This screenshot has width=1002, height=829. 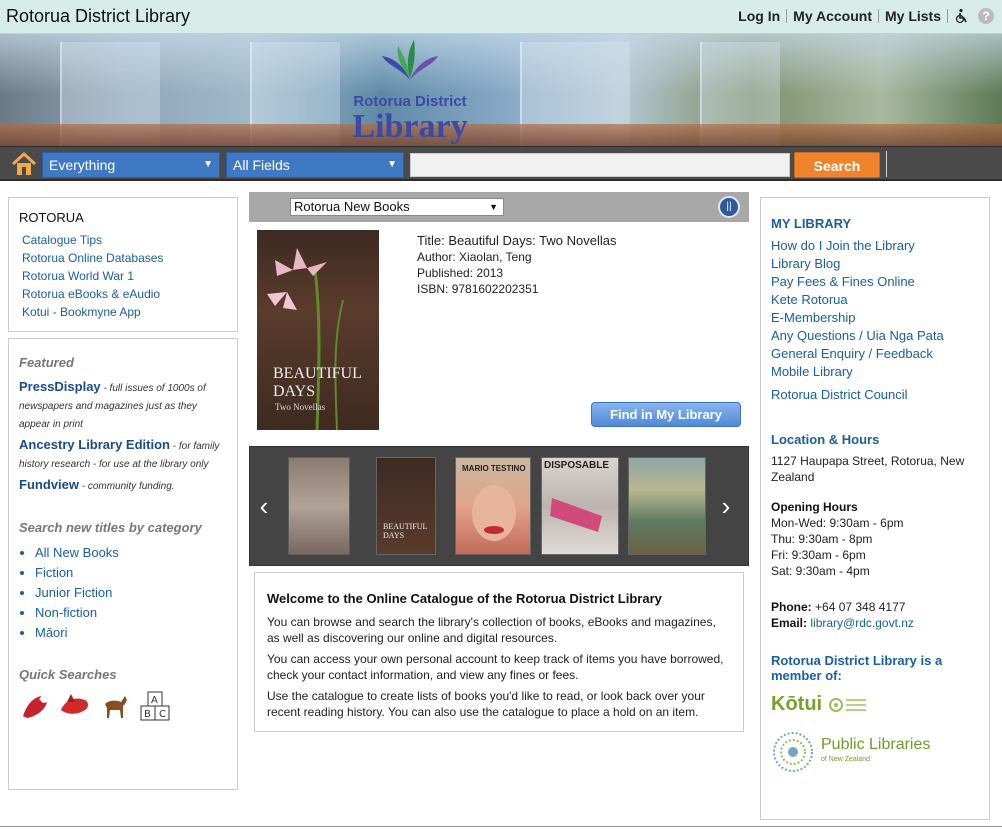 What do you see at coordinates (131, 613) in the screenshot?
I see `category-non-fiction: Non-fiction` at bounding box center [131, 613].